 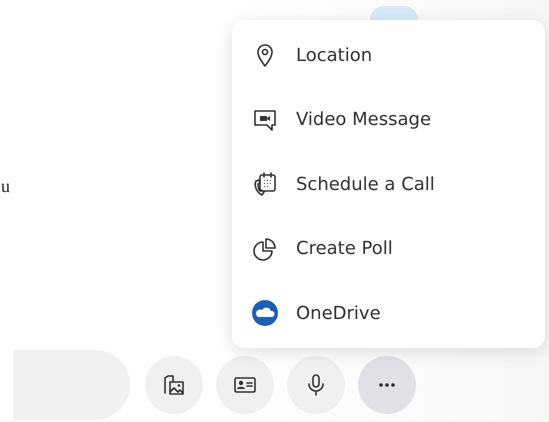 I want to click on menu-item: Create Poll, so click(x=388, y=248).